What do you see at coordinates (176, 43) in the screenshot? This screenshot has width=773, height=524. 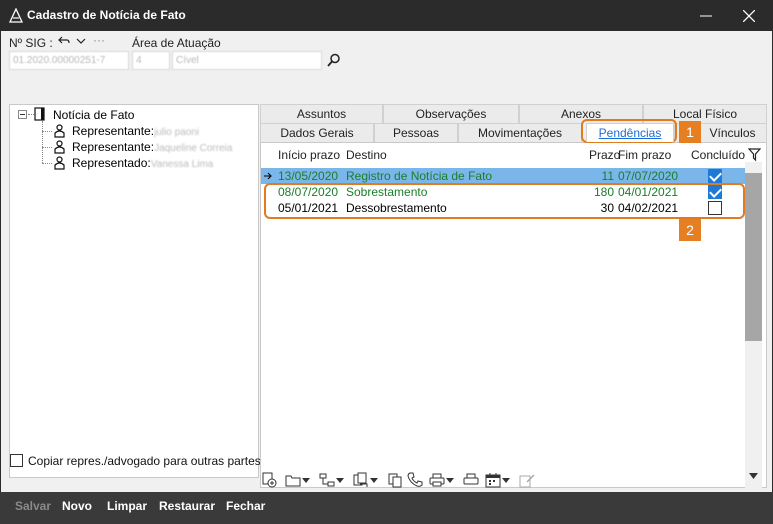 I see `area-label: Área de Atuação` at bounding box center [176, 43].